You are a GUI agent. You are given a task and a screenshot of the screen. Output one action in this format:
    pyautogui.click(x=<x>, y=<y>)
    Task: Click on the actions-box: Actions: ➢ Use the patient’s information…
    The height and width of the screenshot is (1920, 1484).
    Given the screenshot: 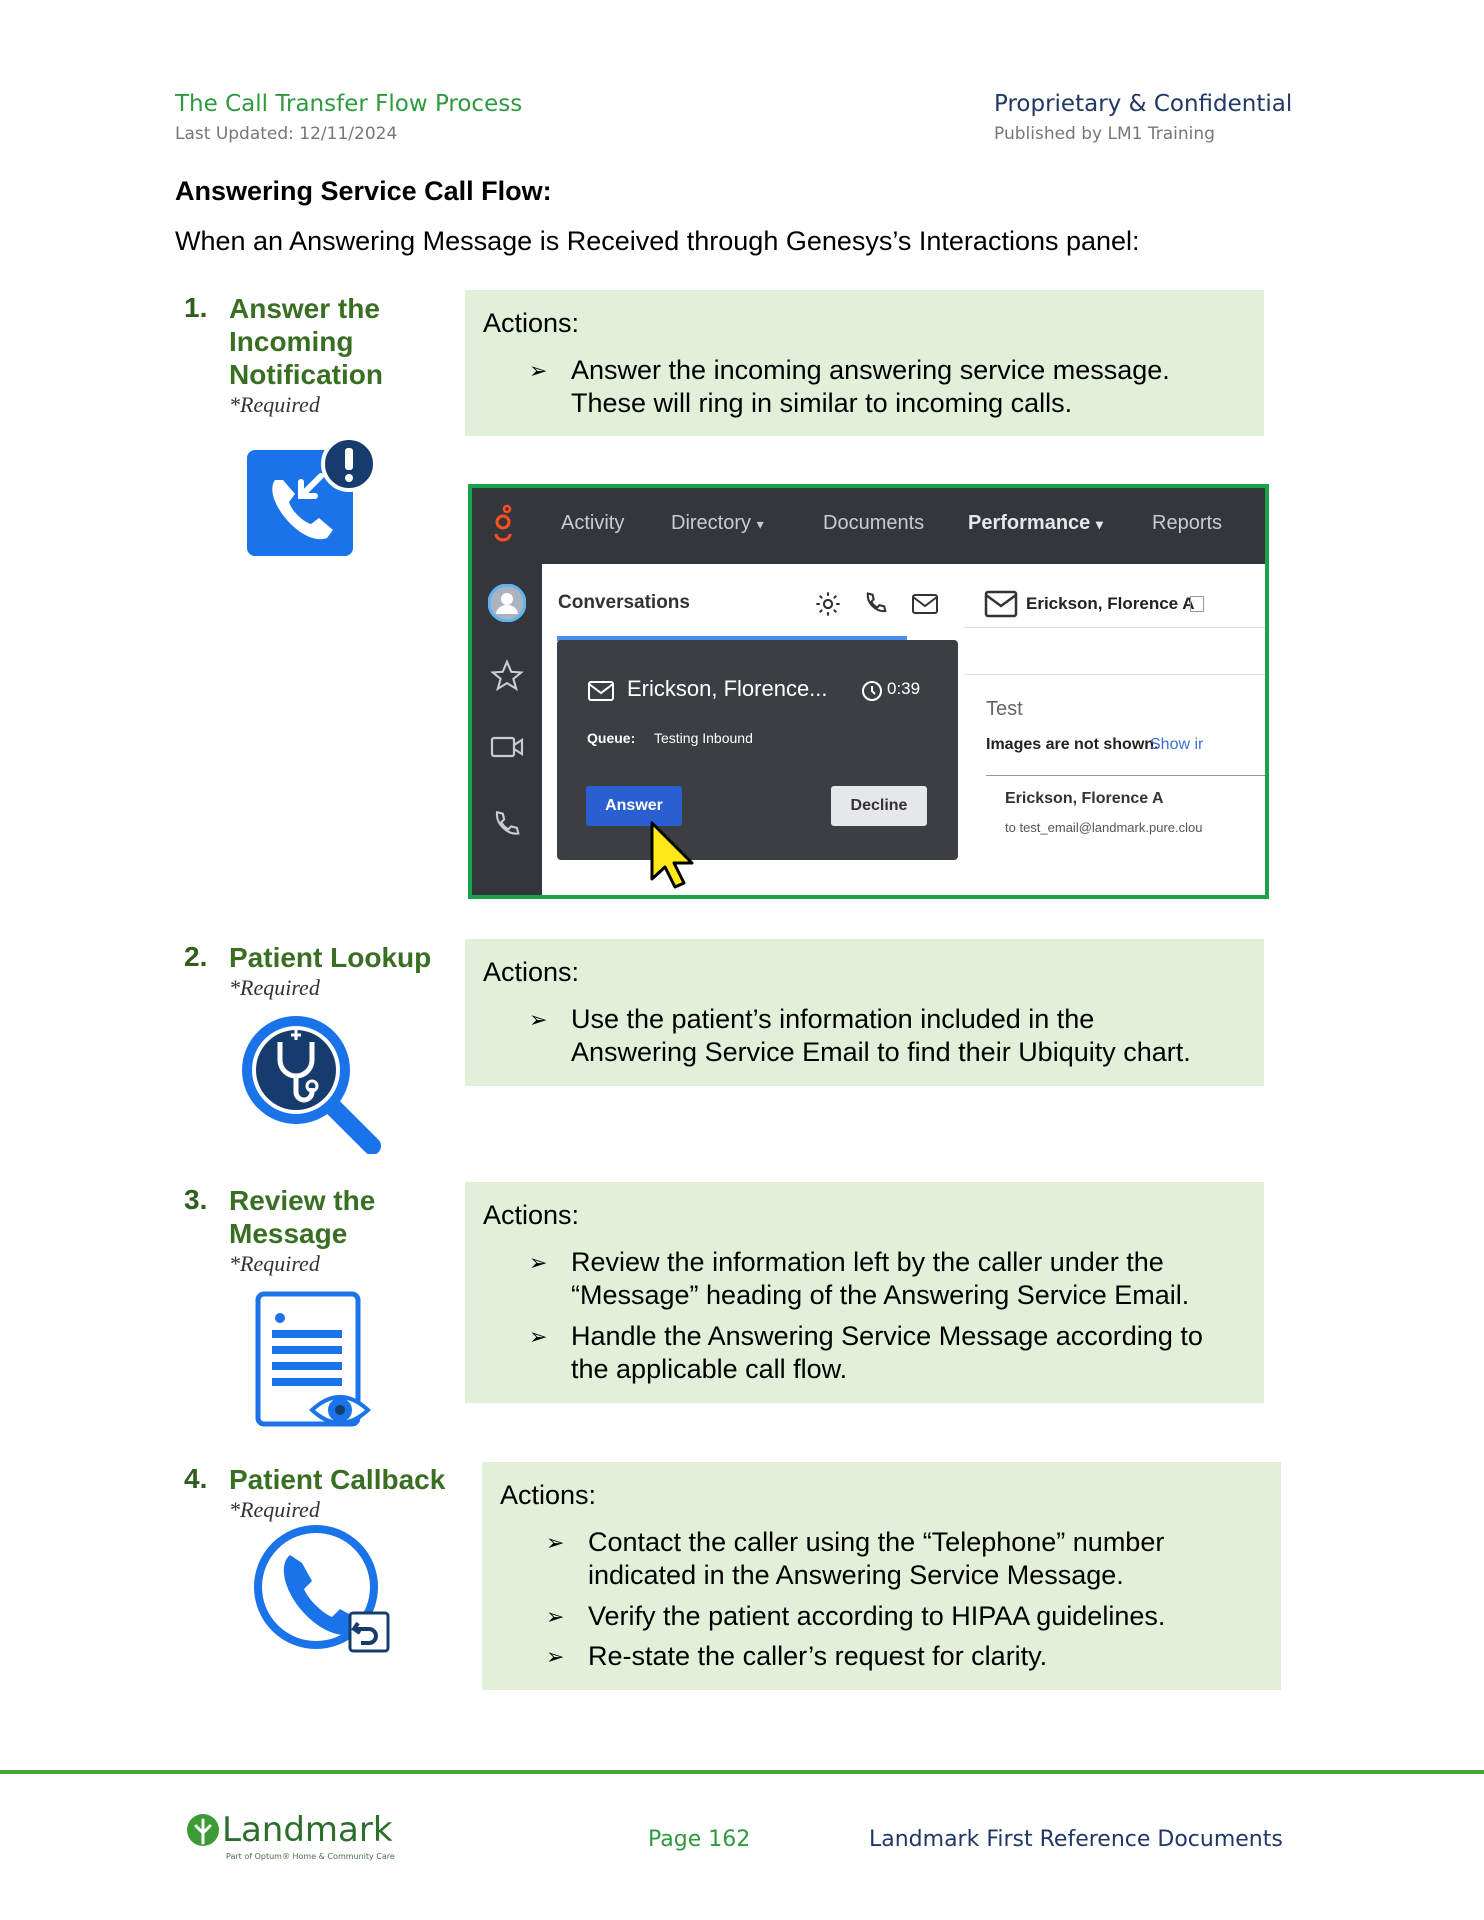 What is the action you would take?
    pyautogui.click(x=864, y=1012)
    